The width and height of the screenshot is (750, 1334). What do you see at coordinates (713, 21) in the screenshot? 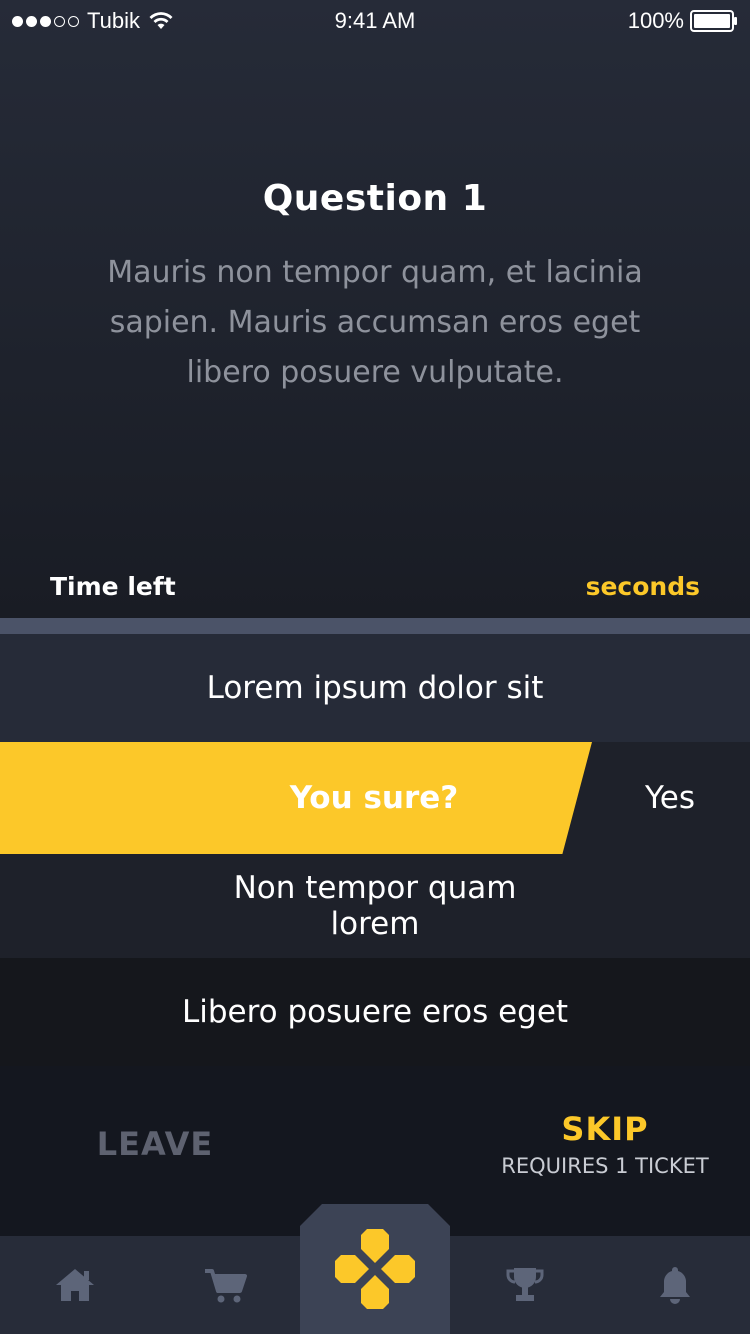
I see `battery-icon` at bounding box center [713, 21].